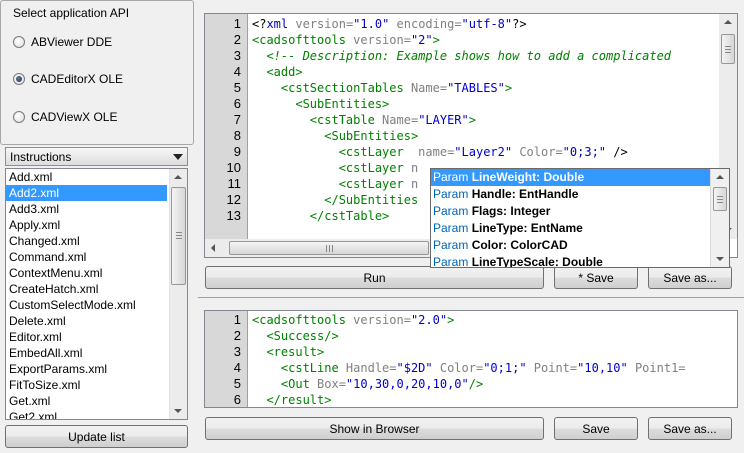 The image size is (744, 453). I want to click on list-item: Apply.xml, so click(86, 225).